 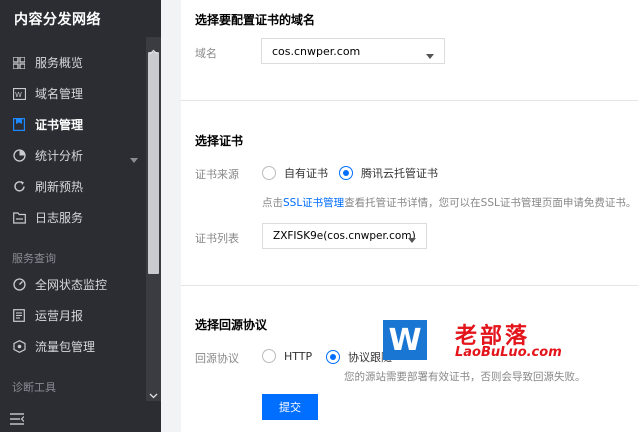 I want to click on sidebar-item-label: 全网状态监控, so click(x=71, y=285).